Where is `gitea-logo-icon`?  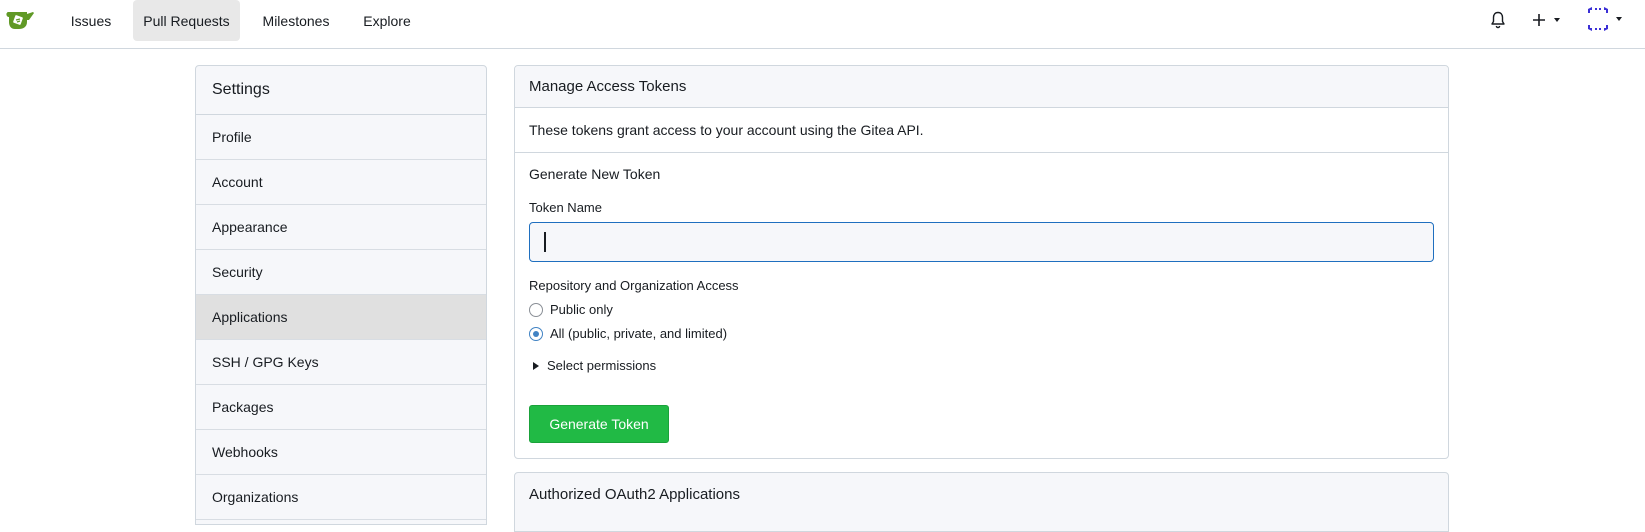 gitea-logo-icon is located at coordinates (21, 20).